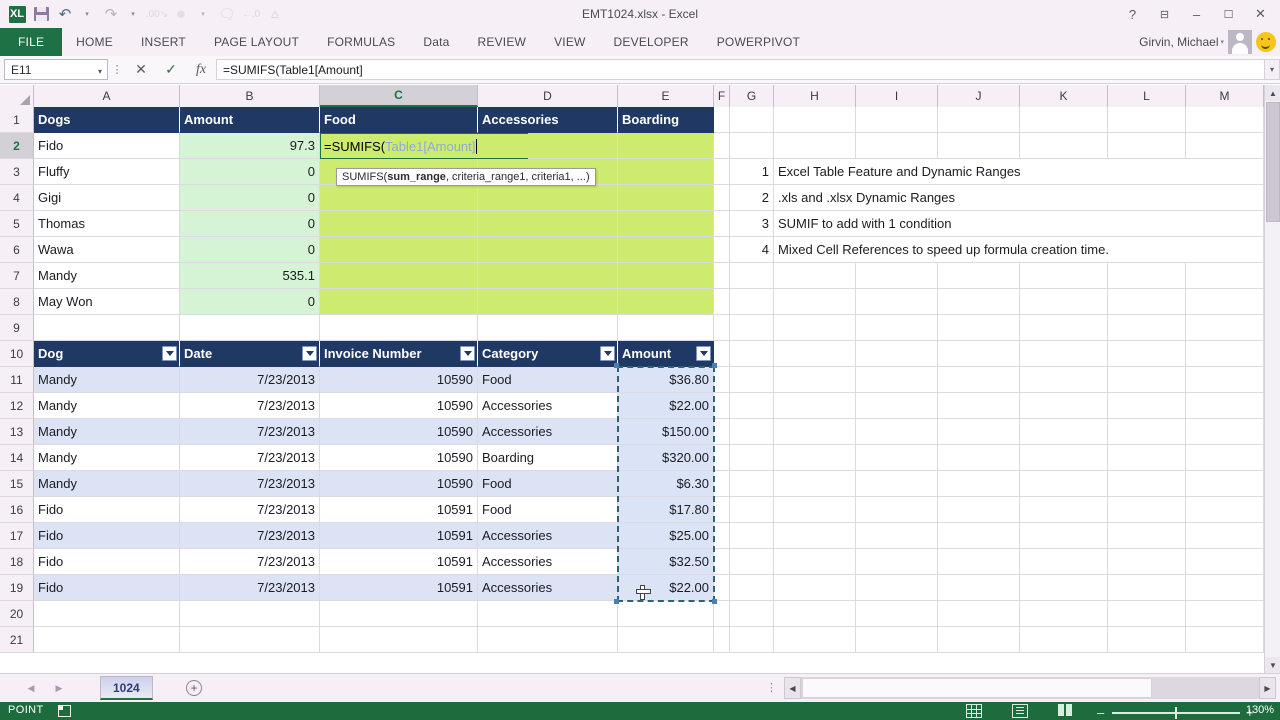 Image resolution: width=1280 pixels, height=720 pixels. I want to click on tab-data: Data, so click(436, 42).